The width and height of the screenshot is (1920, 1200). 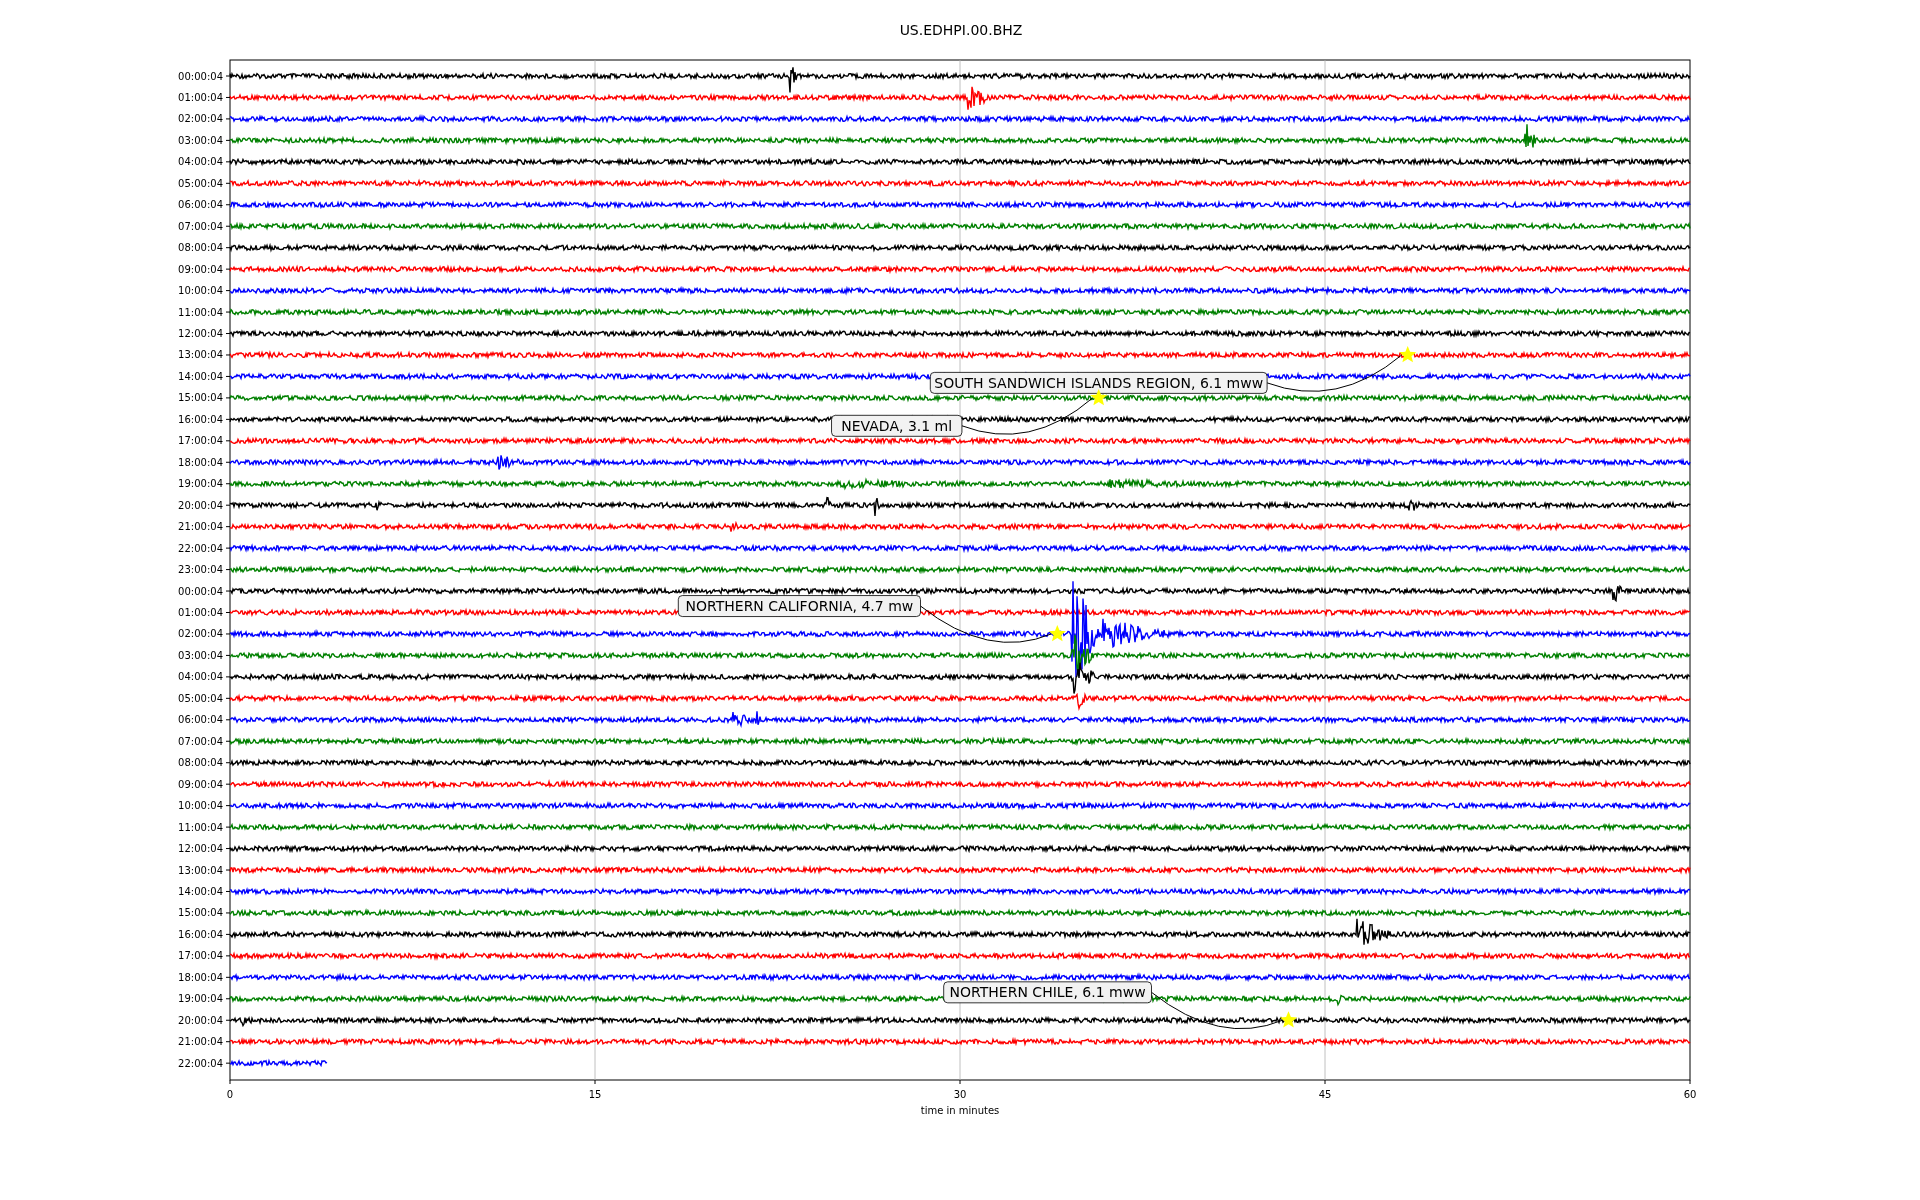 What do you see at coordinates (961, 30) in the screenshot?
I see `chart-title: US.EDHPI.00.BHZ` at bounding box center [961, 30].